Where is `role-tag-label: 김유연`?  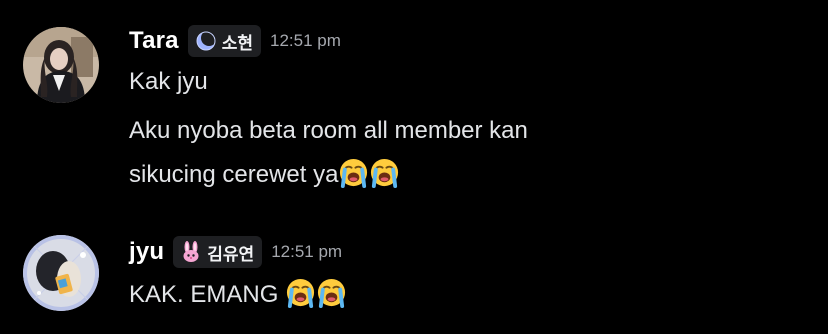
role-tag-label: 김유연 is located at coordinates (231, 254).